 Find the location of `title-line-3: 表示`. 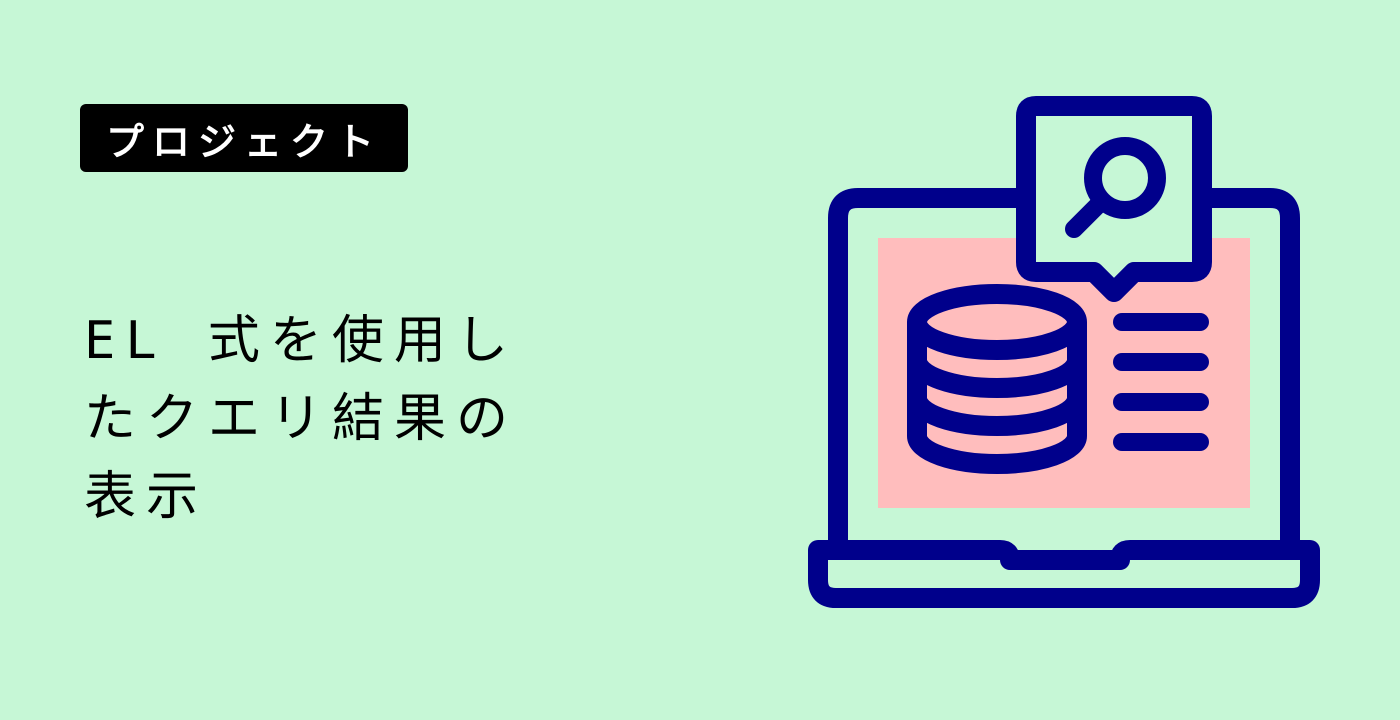

title-line-3: 表示 is located at coordinates (146, 497).